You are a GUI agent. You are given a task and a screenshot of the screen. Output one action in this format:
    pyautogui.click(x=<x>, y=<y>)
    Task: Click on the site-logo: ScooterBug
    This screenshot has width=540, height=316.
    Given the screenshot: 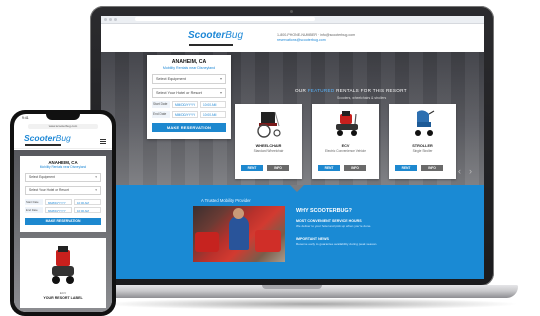 What is the action you would take?
    pyautogui.click(x=215, y=35)
    